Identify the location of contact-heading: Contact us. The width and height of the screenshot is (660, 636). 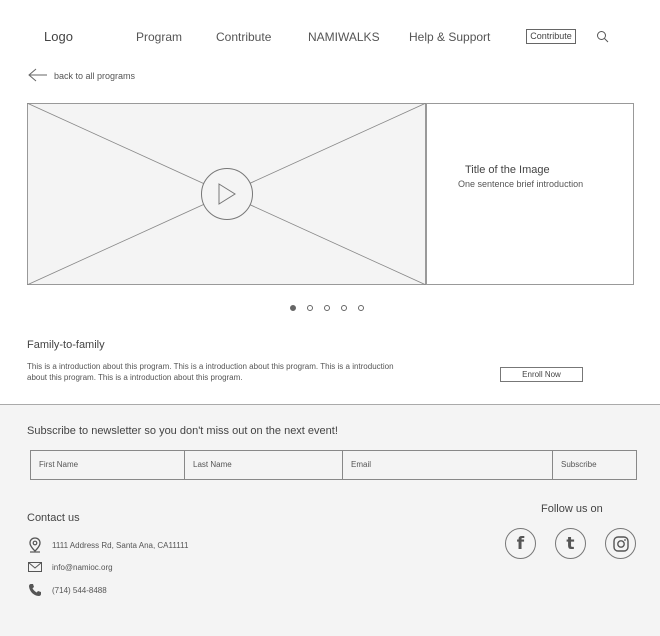
(53, 518).